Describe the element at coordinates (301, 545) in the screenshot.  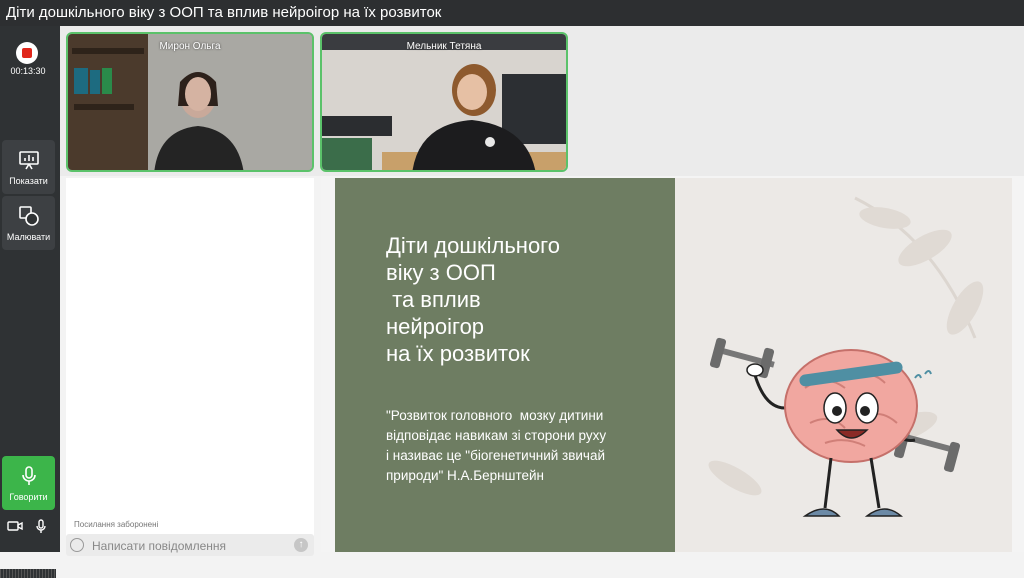
I see `send-icon: ↑` at that location.